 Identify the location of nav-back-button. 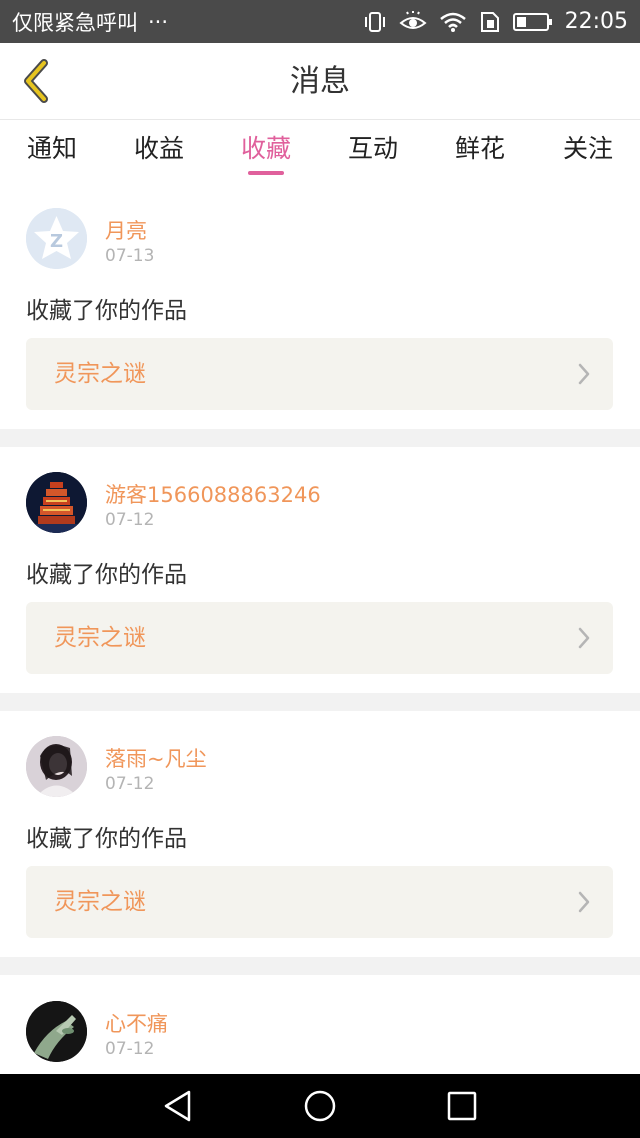
(178, 1106).